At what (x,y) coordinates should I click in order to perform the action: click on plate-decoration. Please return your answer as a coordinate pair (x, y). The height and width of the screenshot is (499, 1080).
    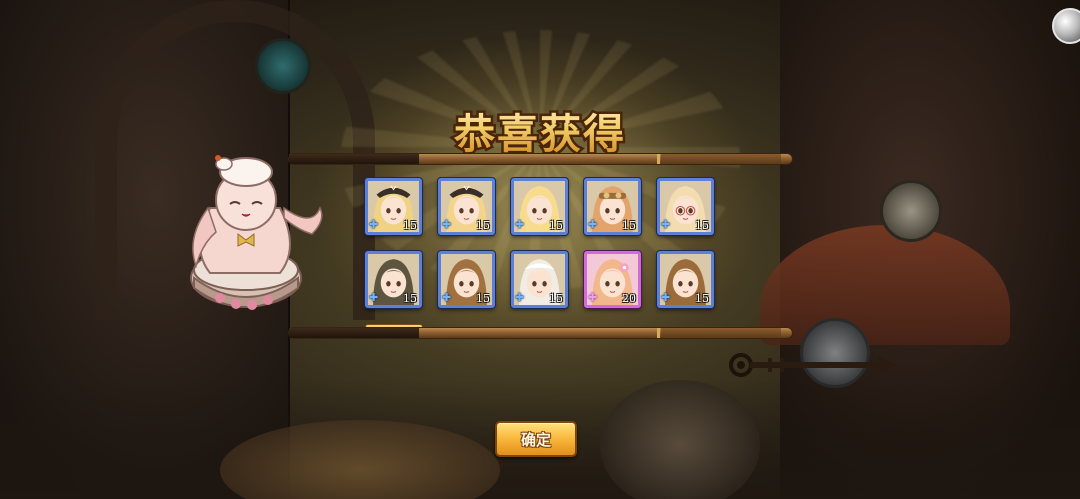
    Looking at the image, I should click on (680, 439).